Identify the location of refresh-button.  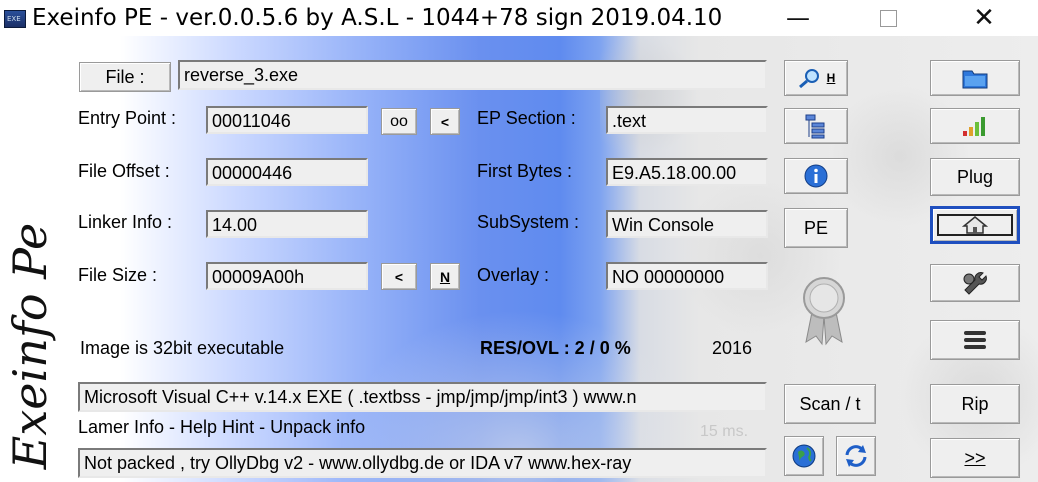
(856, 456).